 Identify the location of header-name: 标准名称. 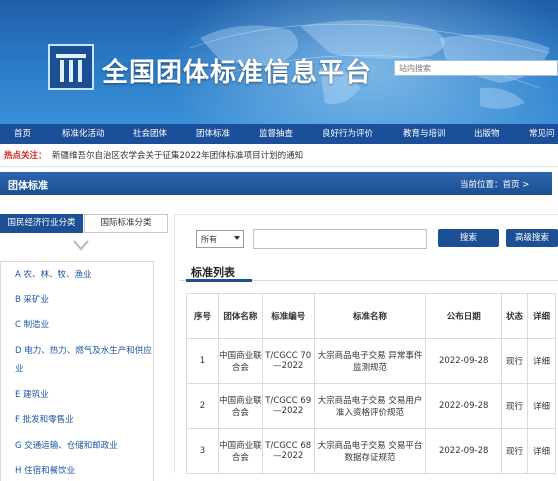
(370, 316).